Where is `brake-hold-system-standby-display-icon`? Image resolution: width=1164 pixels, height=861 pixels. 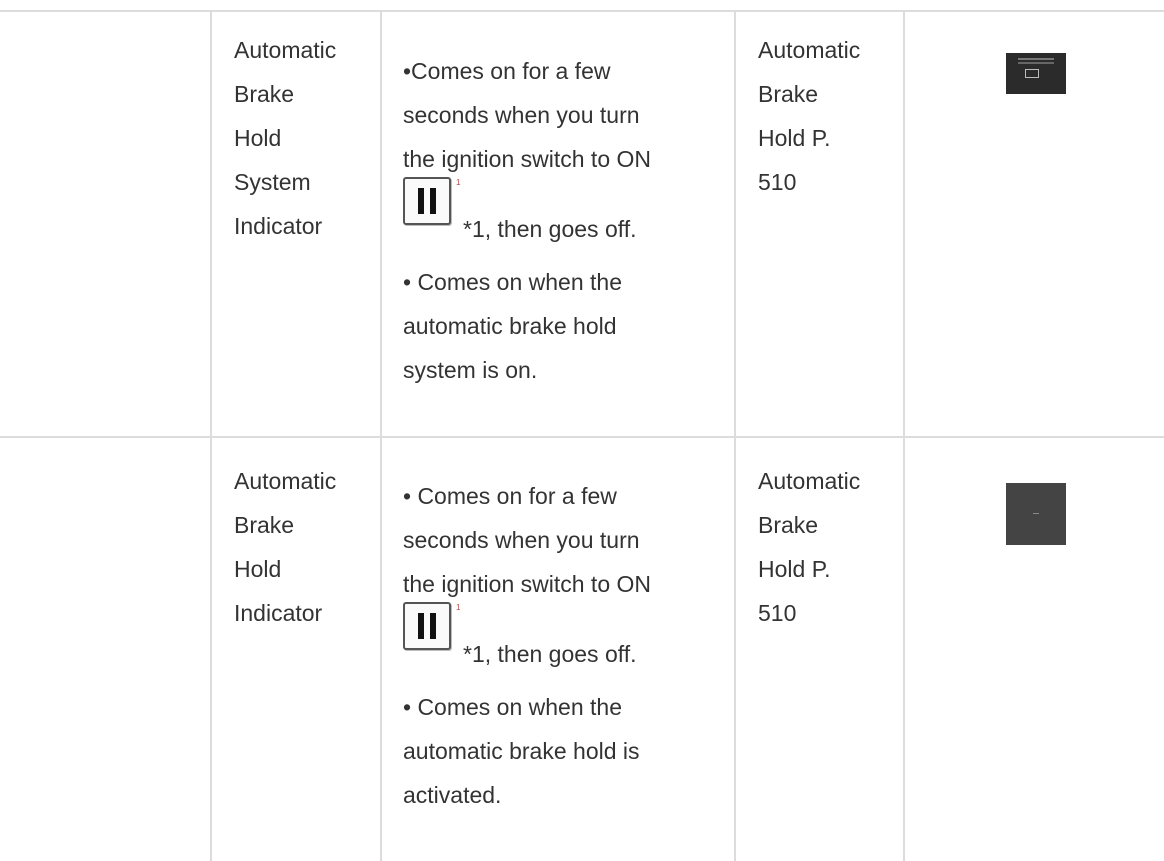
brake-hold-system-standby-display-icon is located at coordinates (1036, 73).